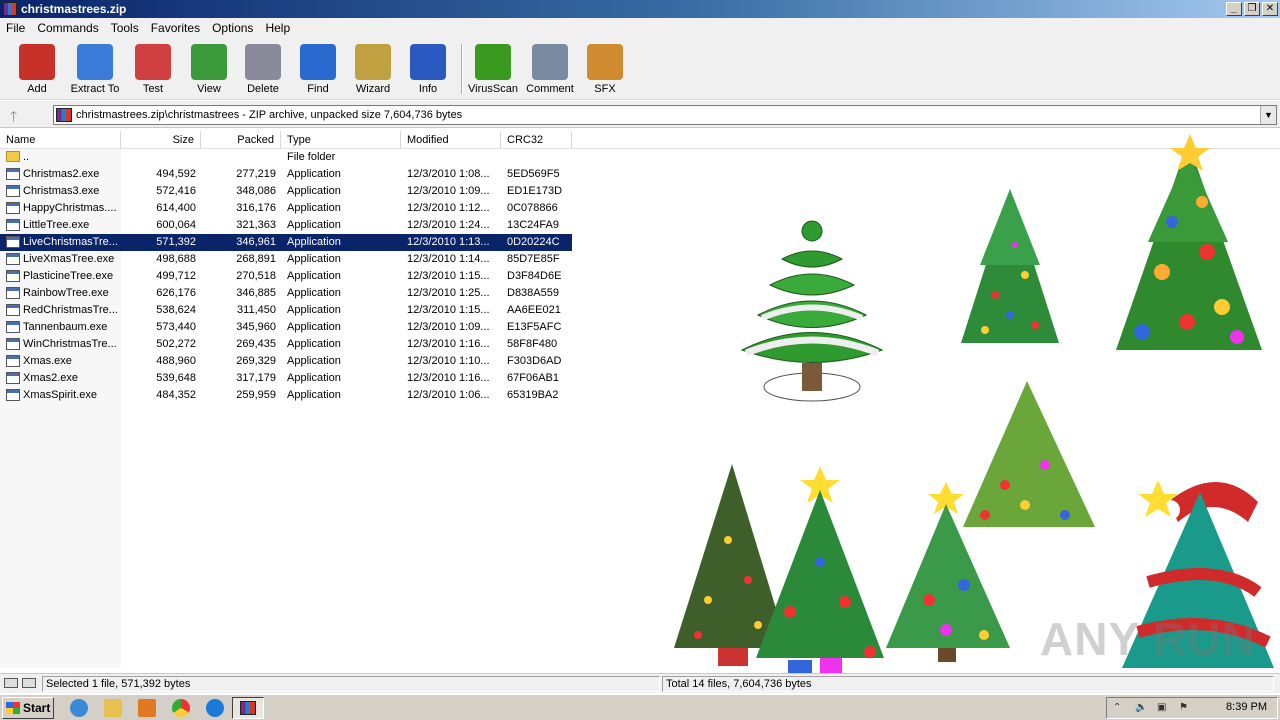 The height and width of the screenshot is (720, 1280). Describe the element at coordinates (37, 71) in the screenshot. I see `toolbar-add-button: Add` at that location.